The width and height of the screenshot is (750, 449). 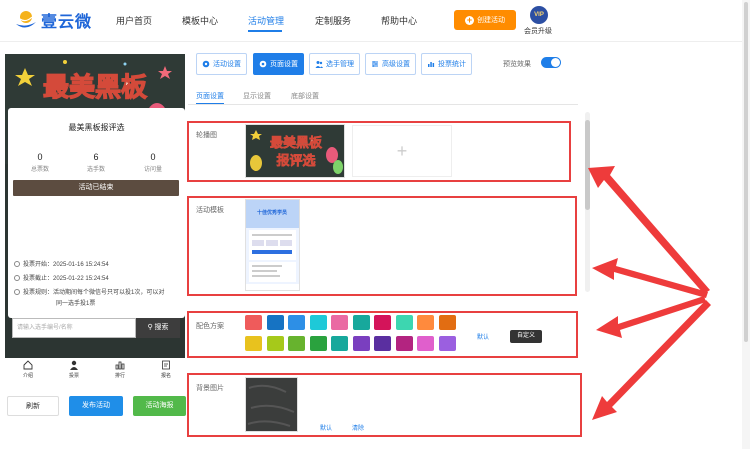 I want to click on create-activity-button: + 创建活动, so click(x=485, y=20).